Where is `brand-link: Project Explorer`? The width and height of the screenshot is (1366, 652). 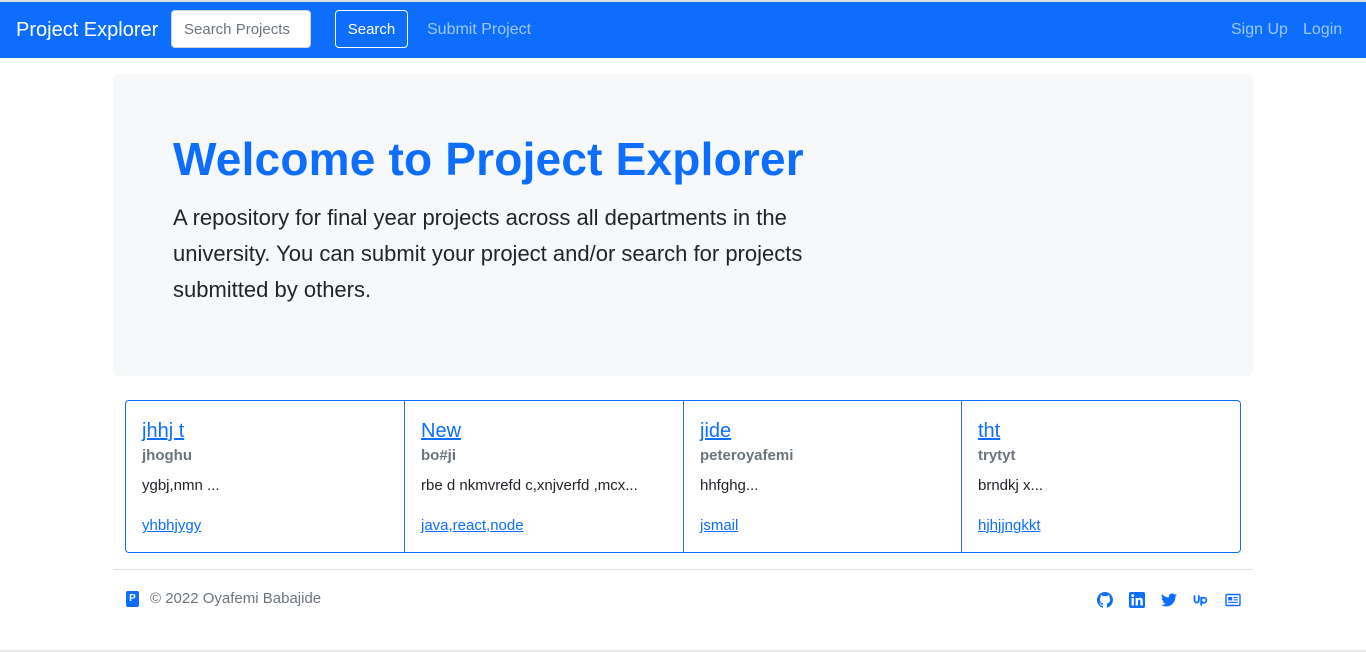
brand-link: Project Explorer is located at coordinates (87, 30).